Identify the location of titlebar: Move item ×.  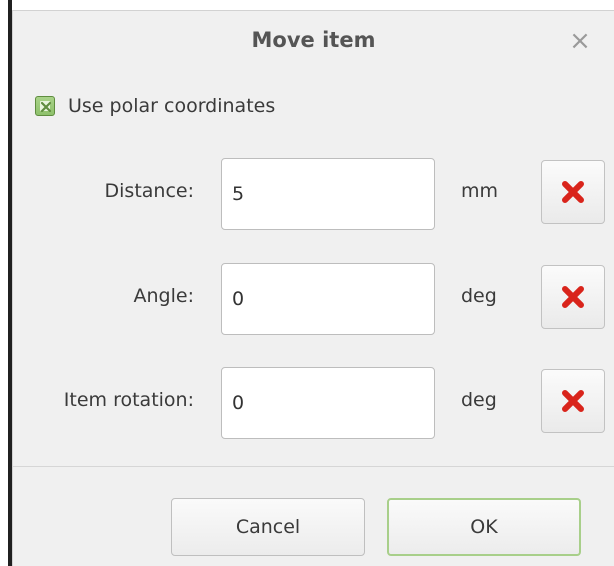
(313, 42).